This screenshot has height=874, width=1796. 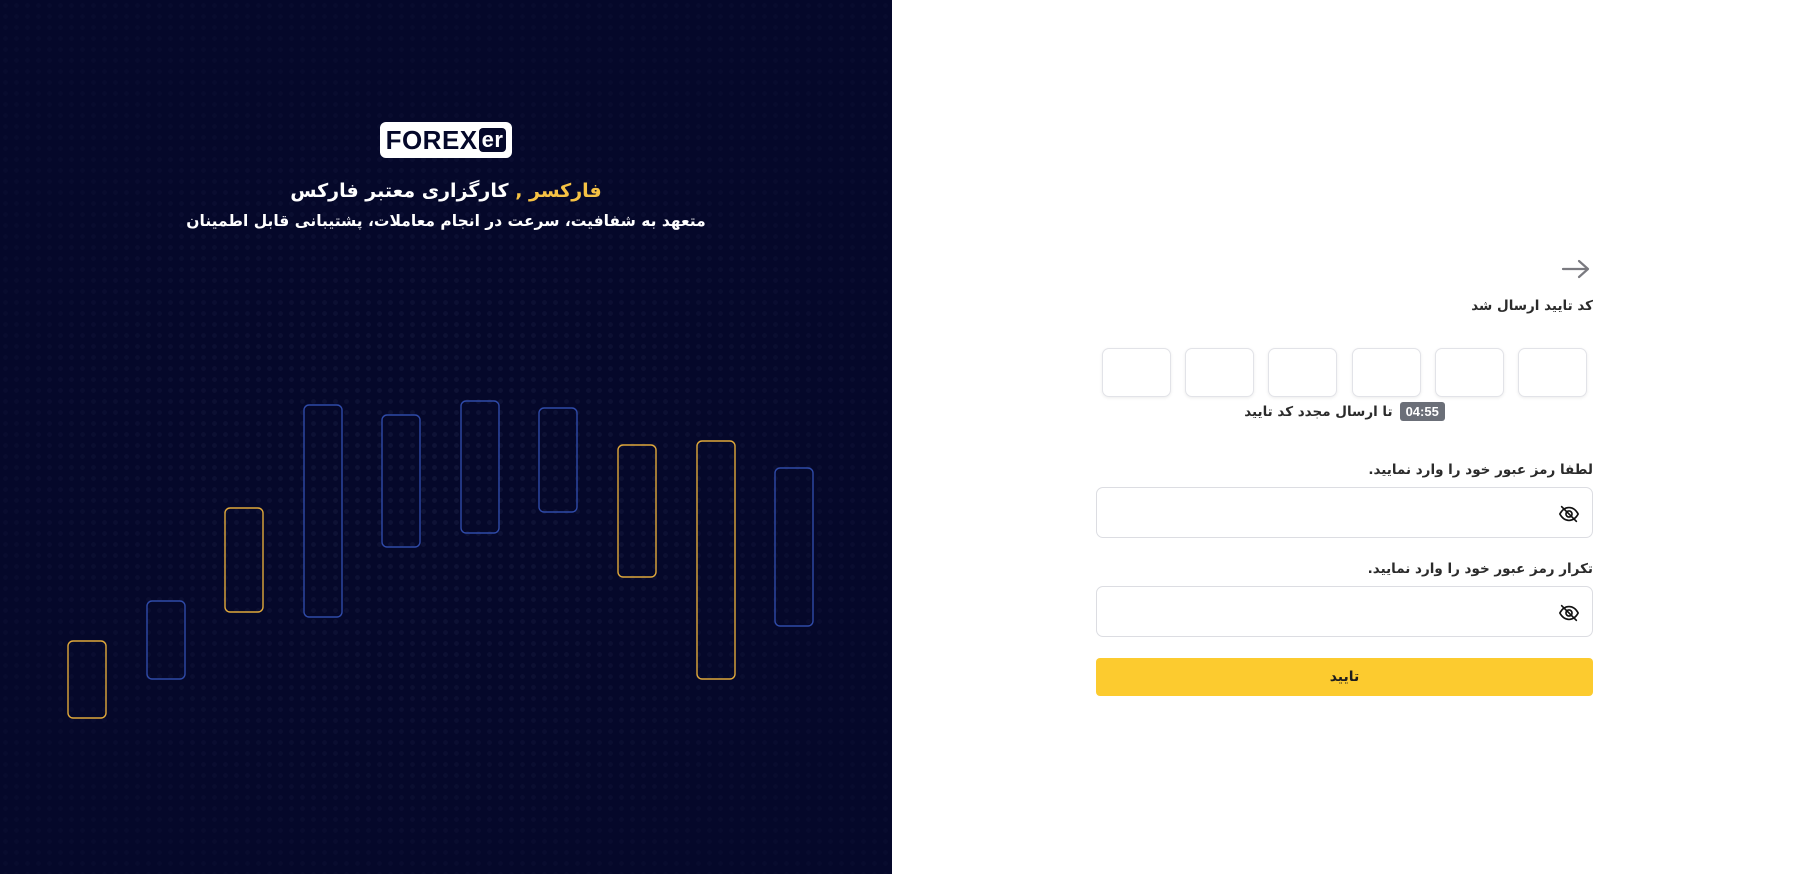 I want to click on back-button, so click(x=1576, y=269).